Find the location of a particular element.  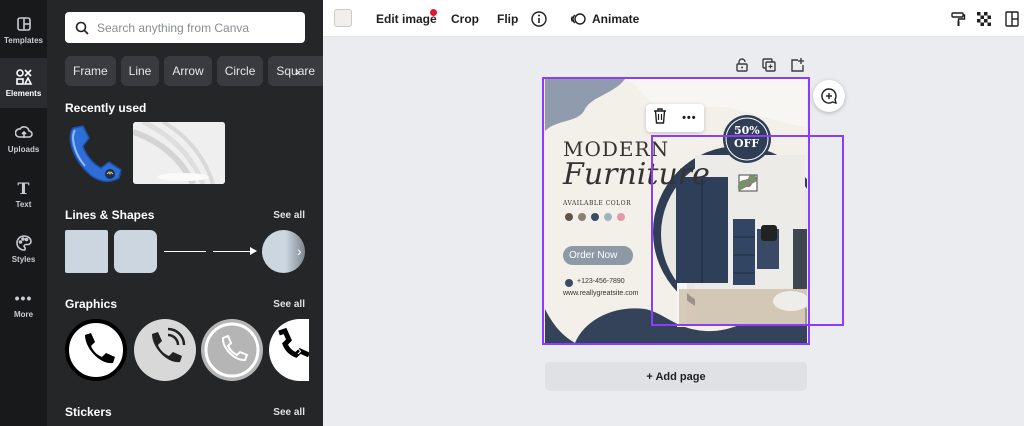

comment-plus-icon is located at coordinates (829, 96).